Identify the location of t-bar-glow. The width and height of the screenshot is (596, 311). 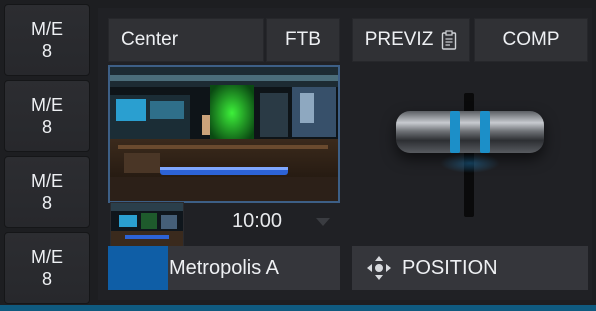
(470, 163).